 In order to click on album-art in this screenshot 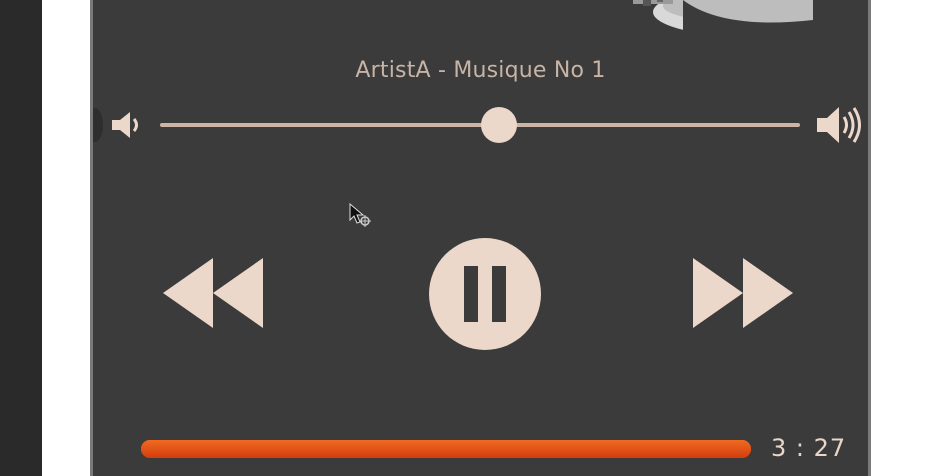, I will do `click(723, 21)`.